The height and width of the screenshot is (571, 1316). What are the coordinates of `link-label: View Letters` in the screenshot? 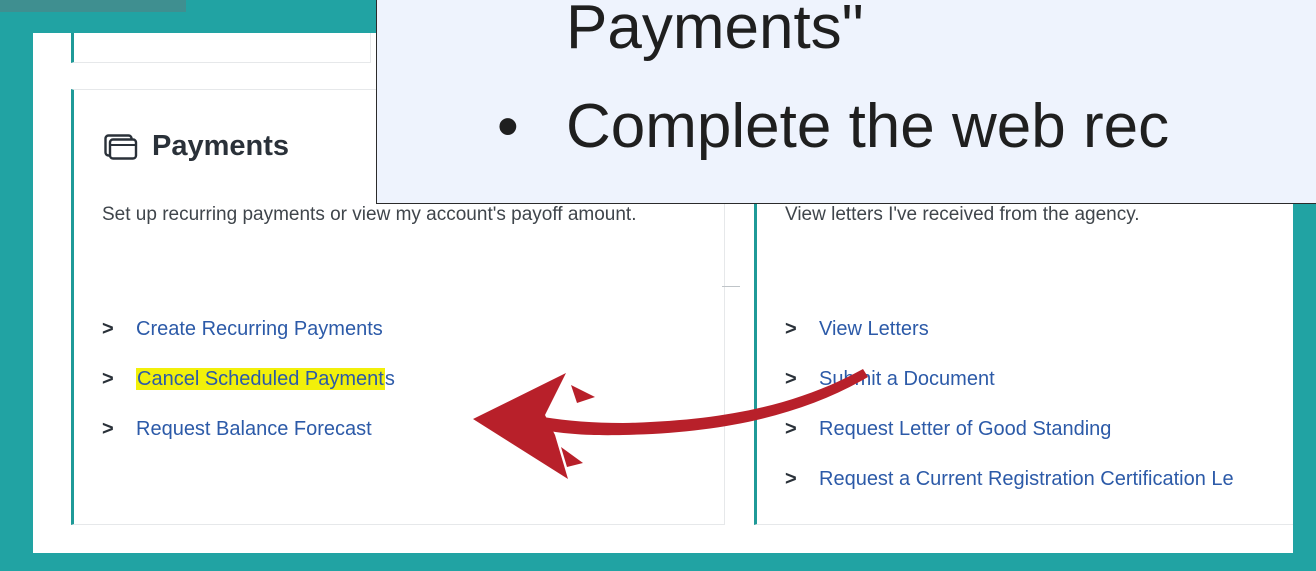 It's located at (874, 329).